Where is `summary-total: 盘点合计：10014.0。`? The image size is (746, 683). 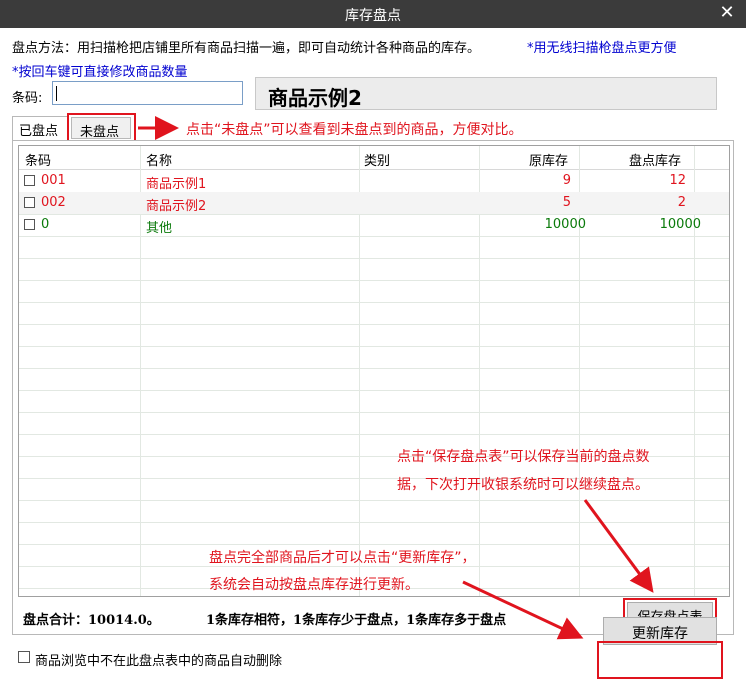 summary-total: 盘点合计：10014.0。 is located at coordinates (91, 620).